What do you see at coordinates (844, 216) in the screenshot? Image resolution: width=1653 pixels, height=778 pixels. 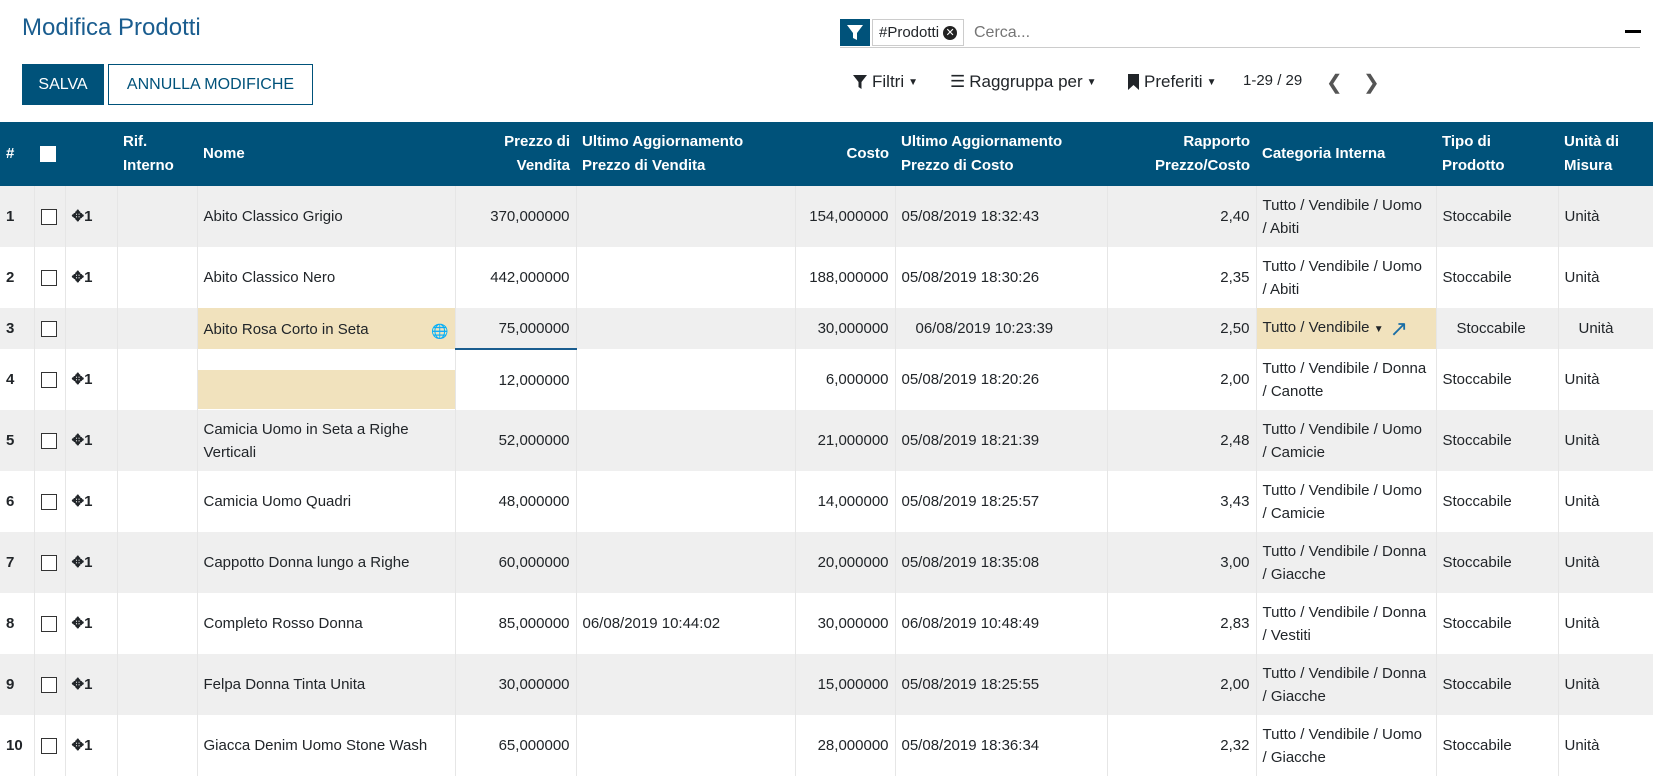 I see `cost-cell: 154,000000` at bounding box center [844, 216].